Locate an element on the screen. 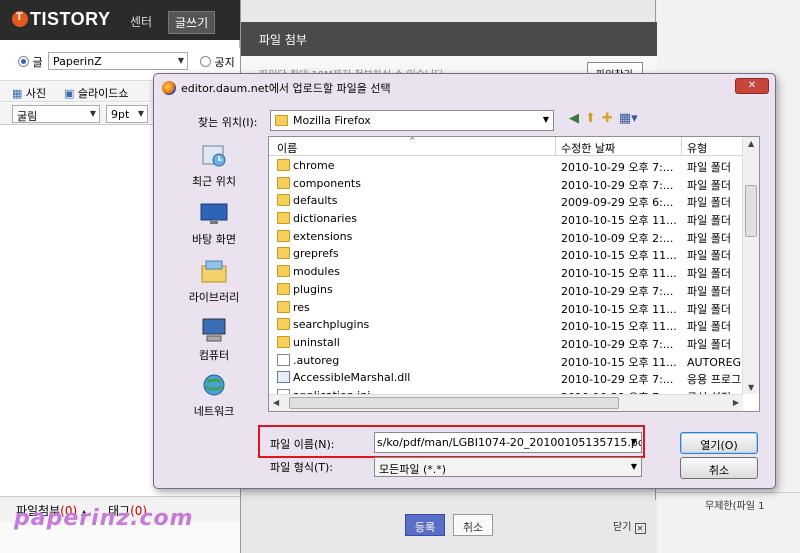  recent-places-icon is located at coordinates (214, 156).